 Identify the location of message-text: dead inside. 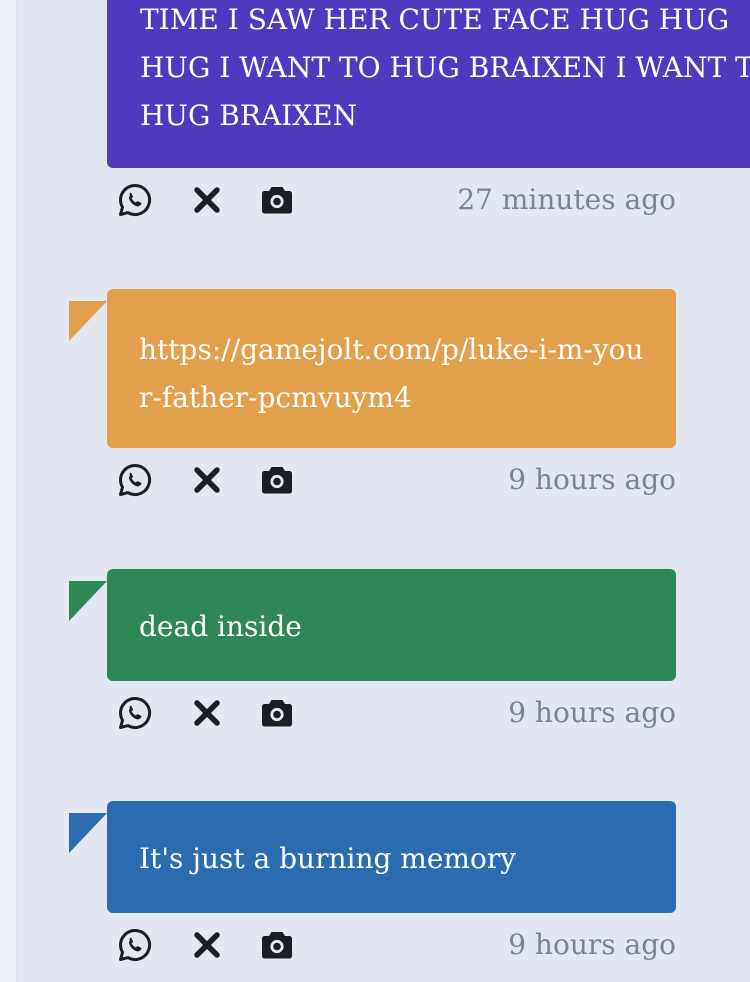
(220, 626).